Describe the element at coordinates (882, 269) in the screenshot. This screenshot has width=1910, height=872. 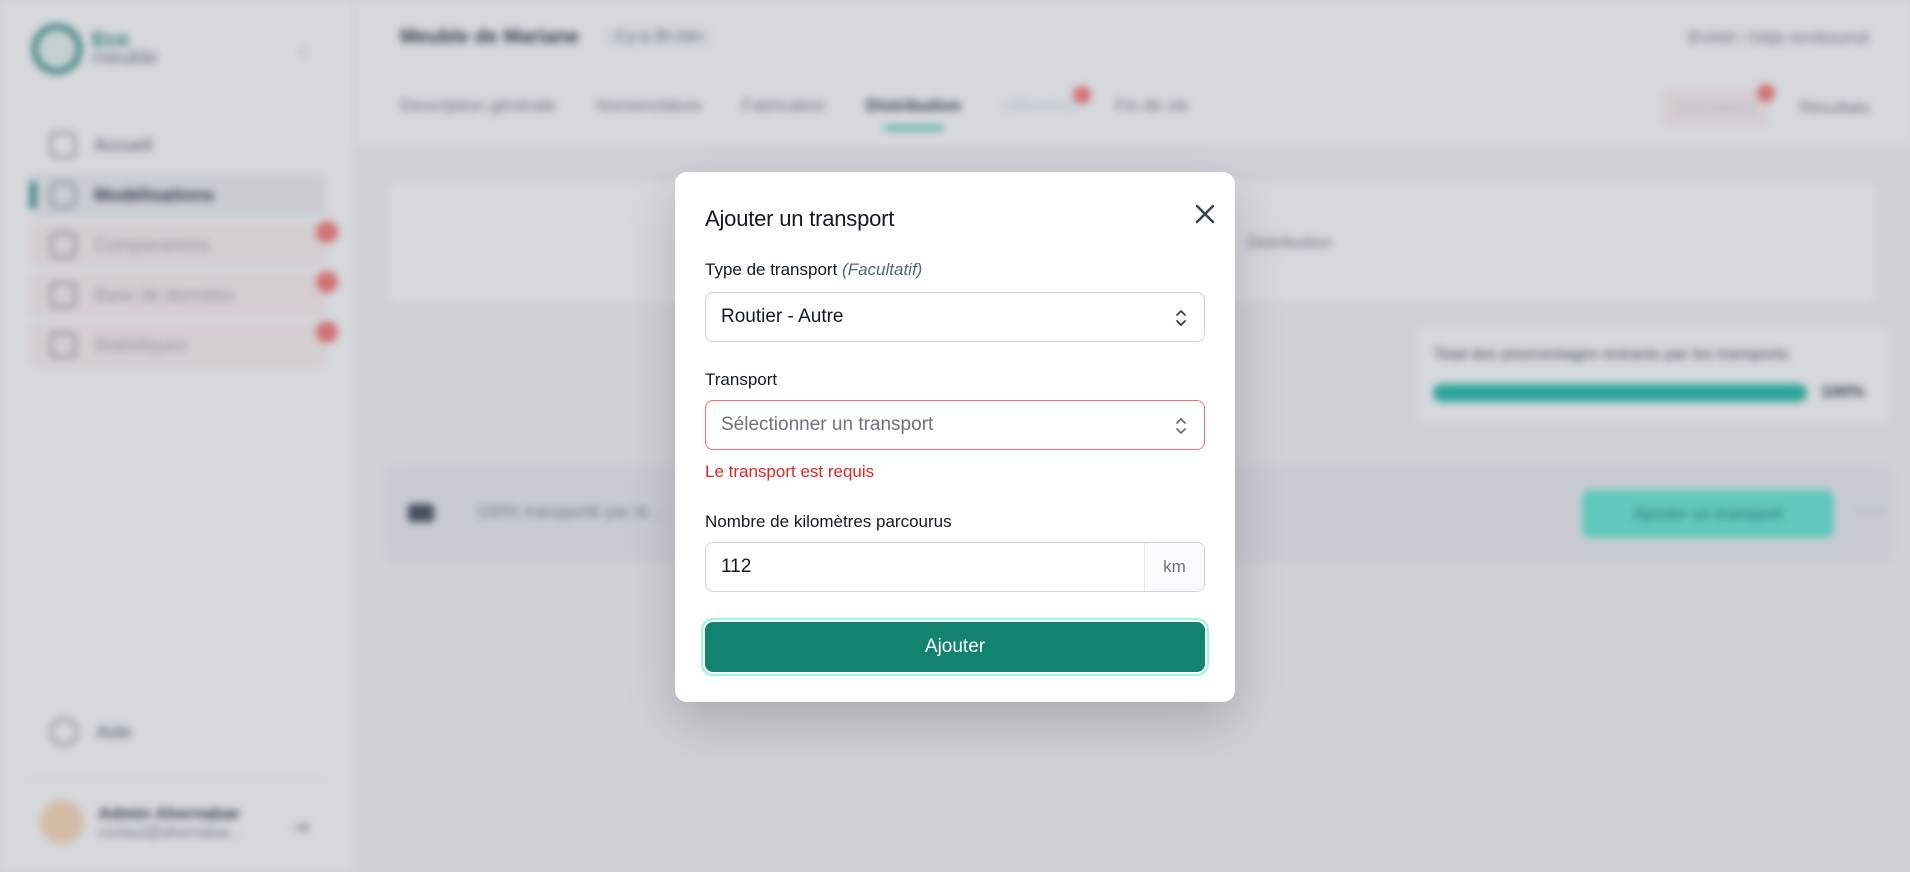
I see `optional-hint: (Facultatif)` at that location.